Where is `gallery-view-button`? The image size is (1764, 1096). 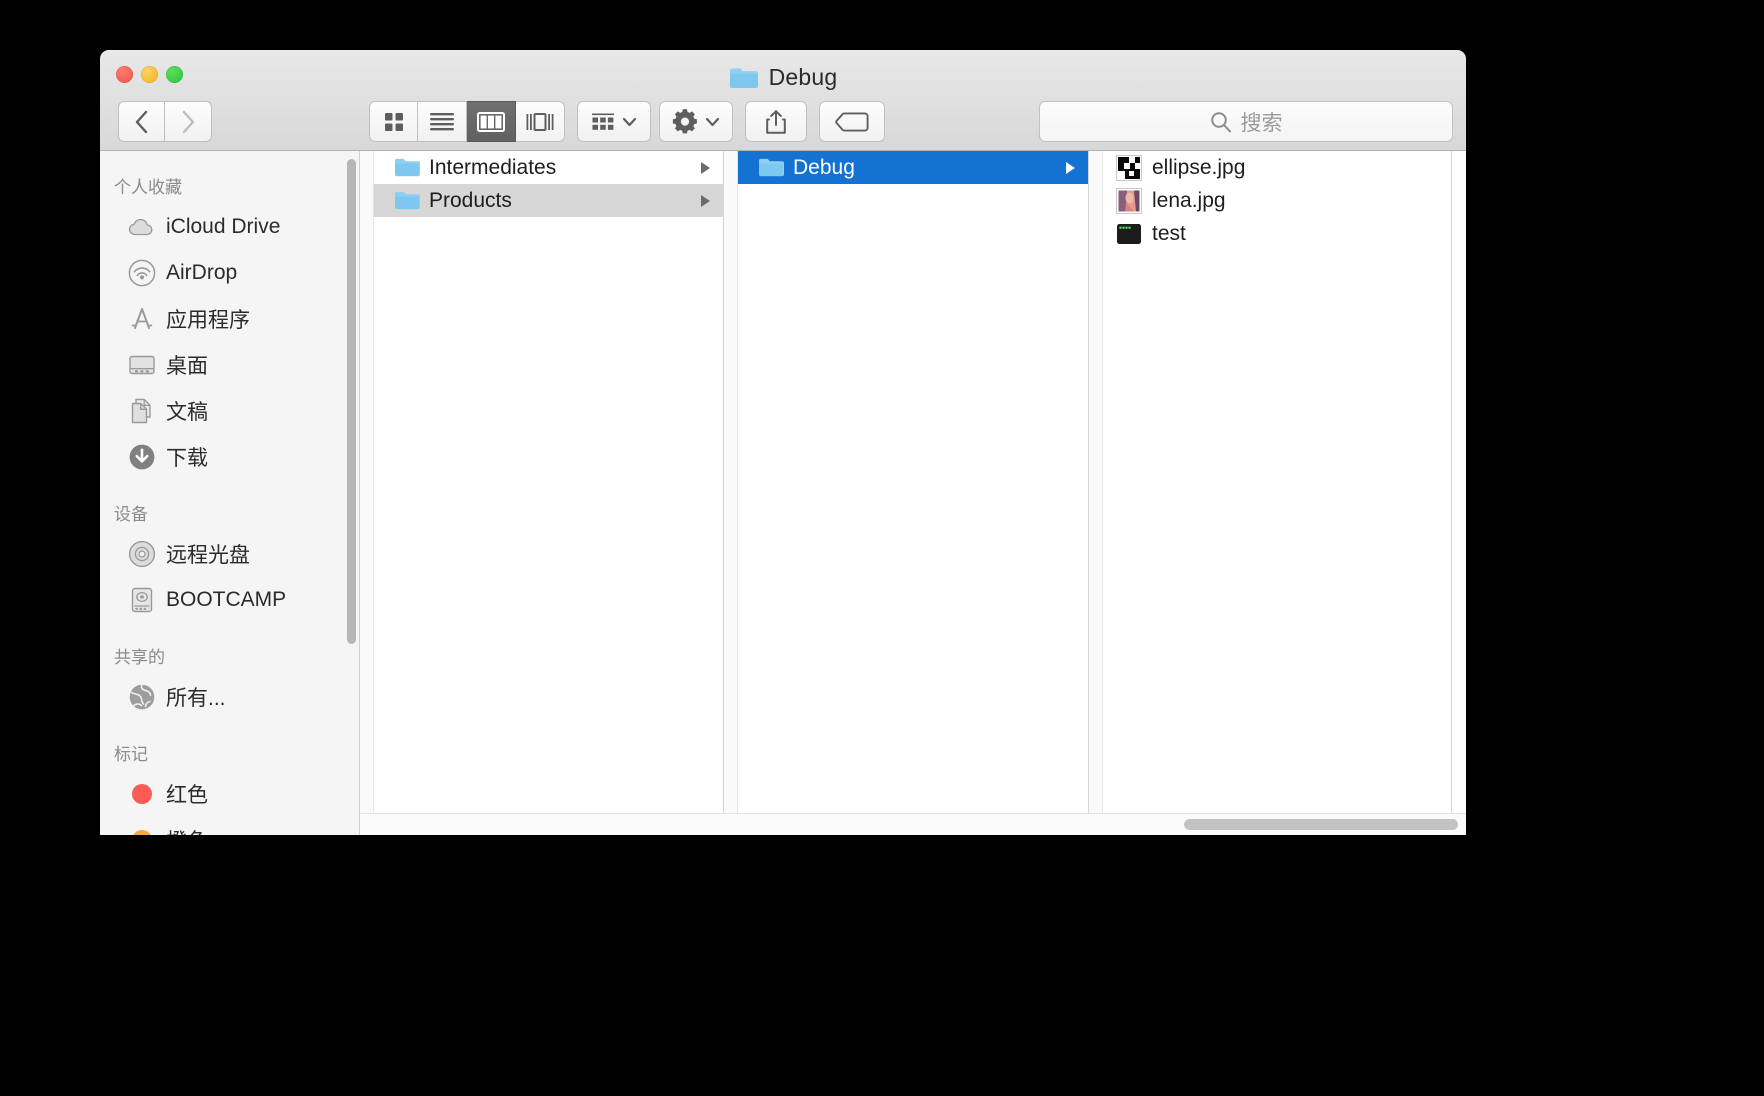 gallery-view-button is located at coordinates (540, 121).